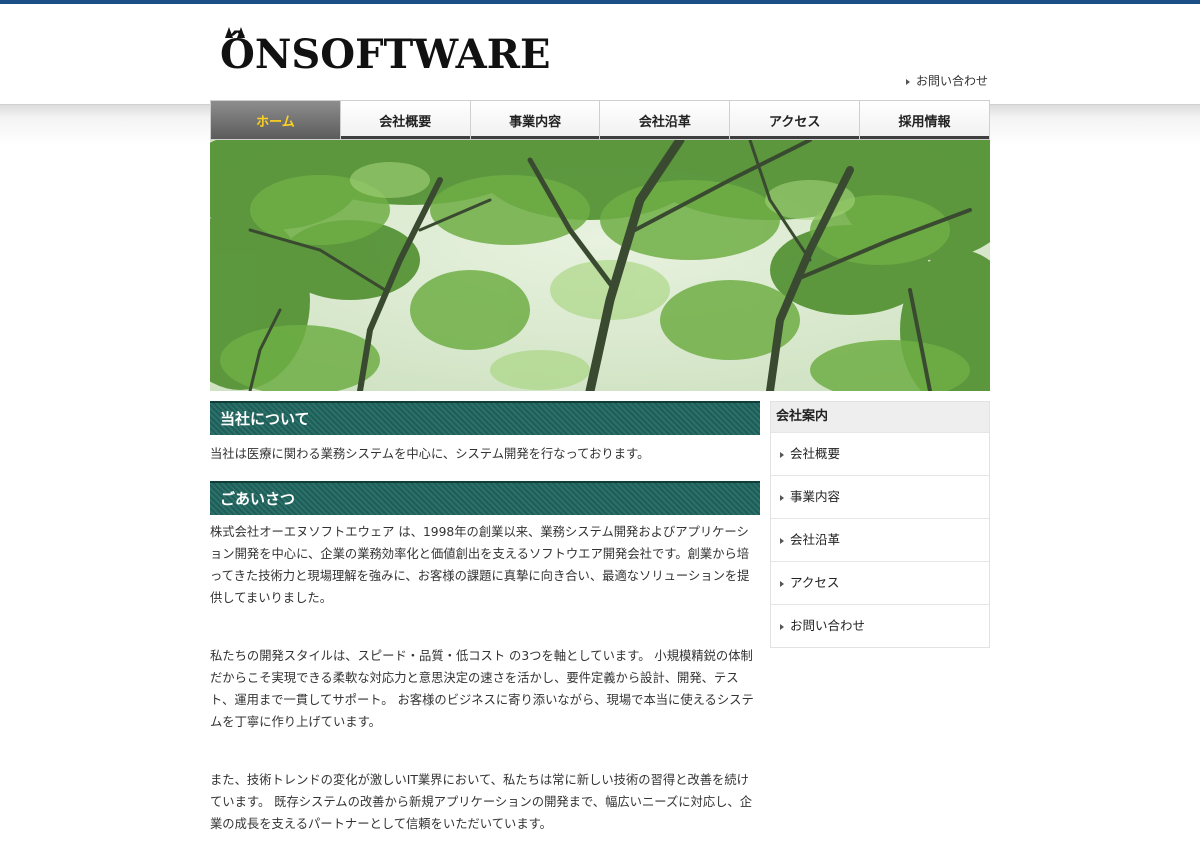  Describe the element at coordinates (880, 417) in the screenshot. I see `sidebar-heading: 会社案内` at that location.